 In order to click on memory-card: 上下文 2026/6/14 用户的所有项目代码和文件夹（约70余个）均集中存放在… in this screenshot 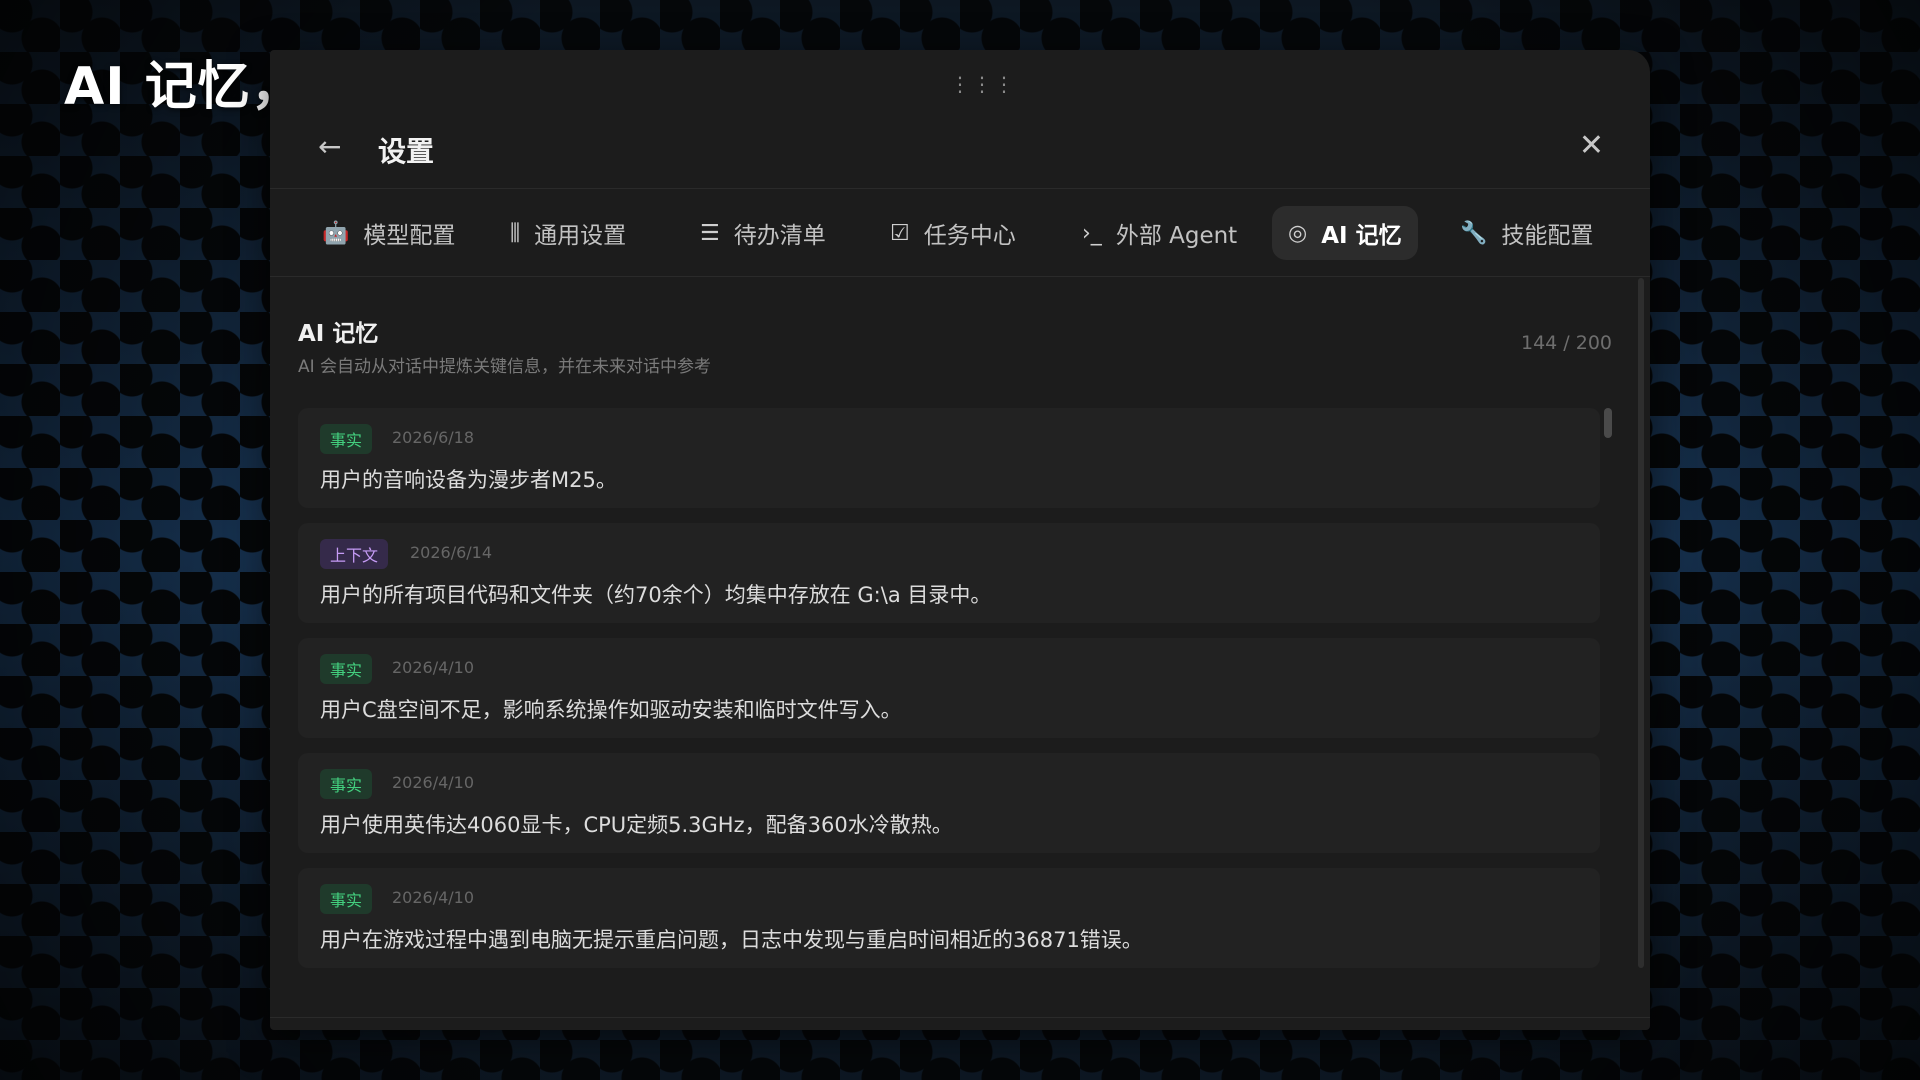, I will do `click(949, 573)`.